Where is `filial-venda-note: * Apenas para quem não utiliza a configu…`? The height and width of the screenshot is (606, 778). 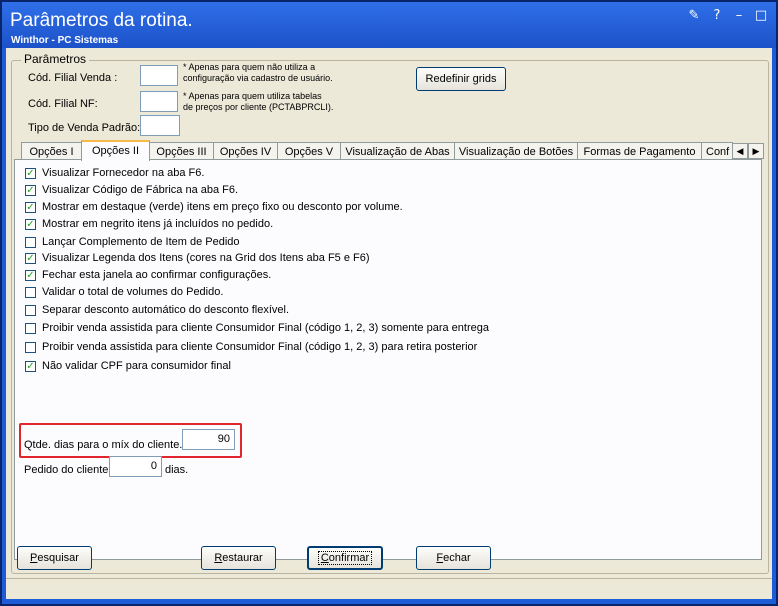 filial-venda-note: * Apenas para quem não utiliza a configu… is located at coordinates (258, 72).